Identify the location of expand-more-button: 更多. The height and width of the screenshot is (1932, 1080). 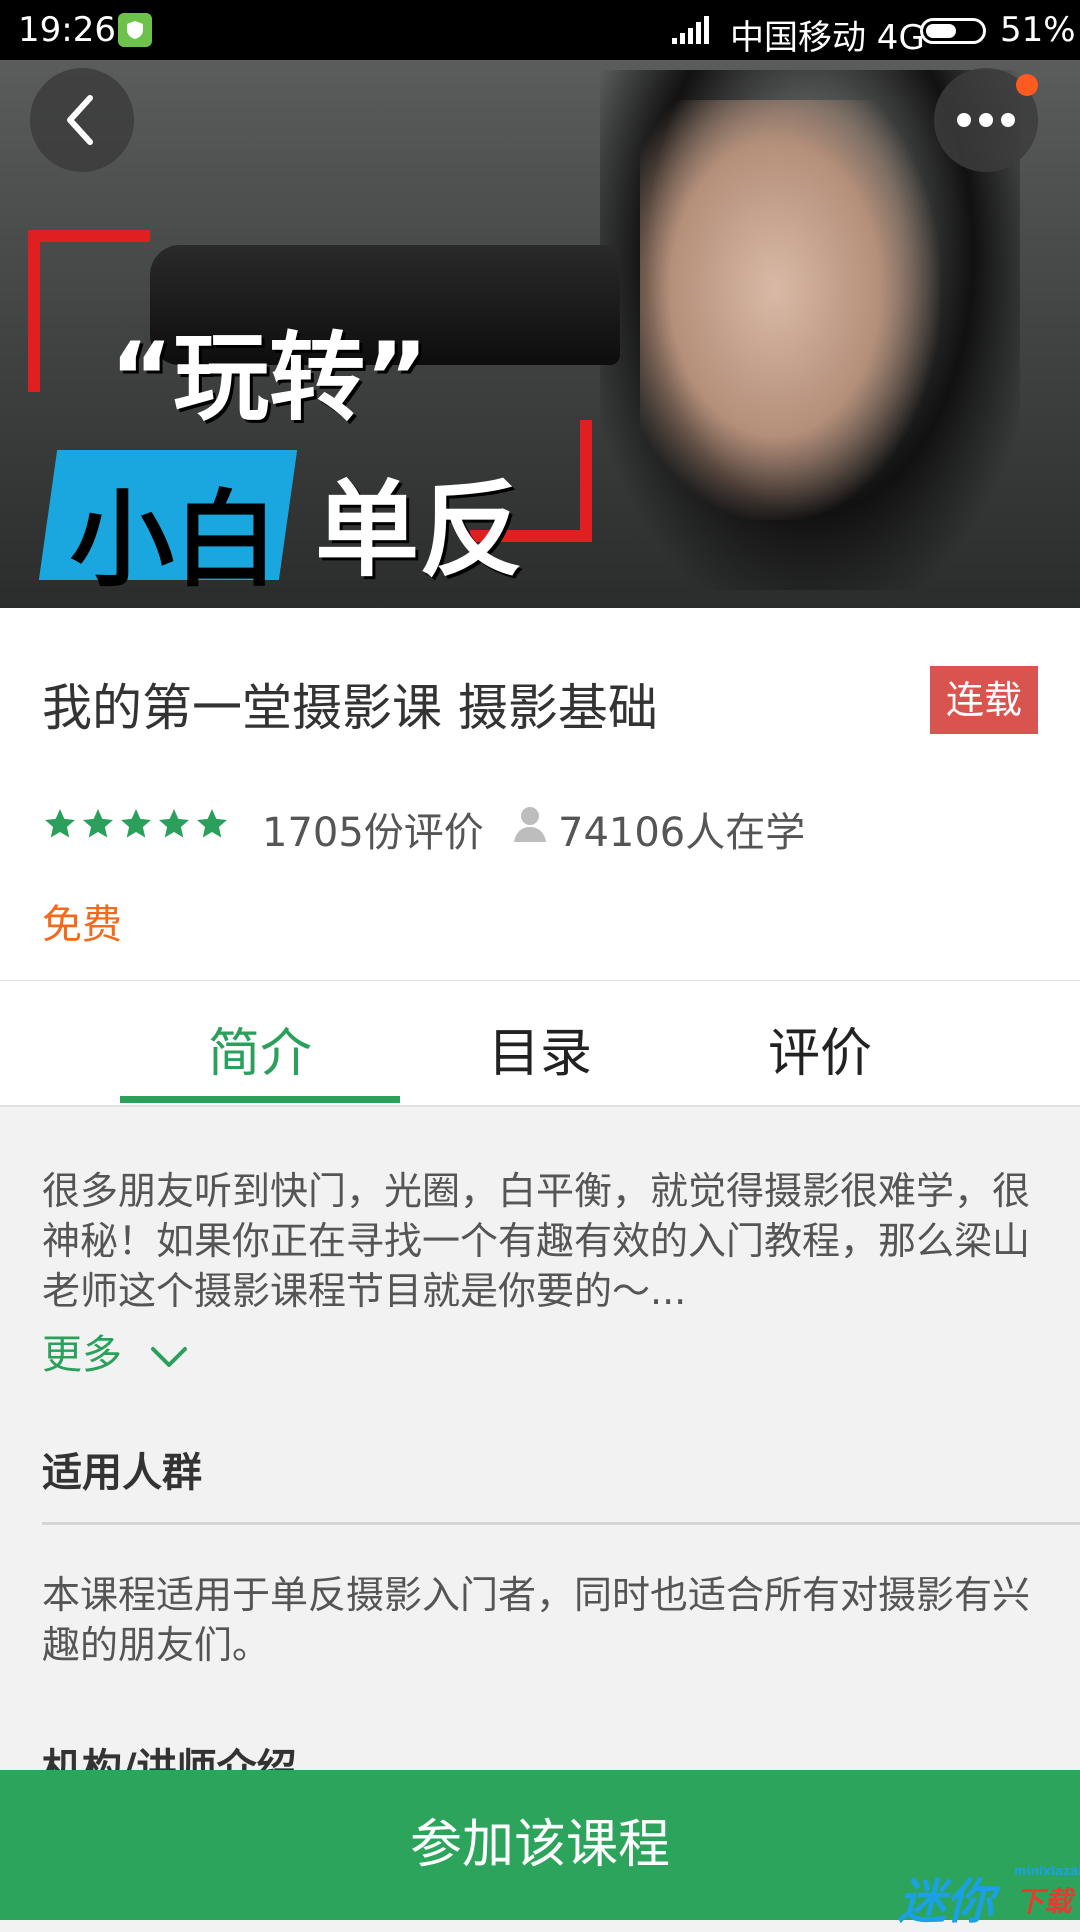
(115, 1351).